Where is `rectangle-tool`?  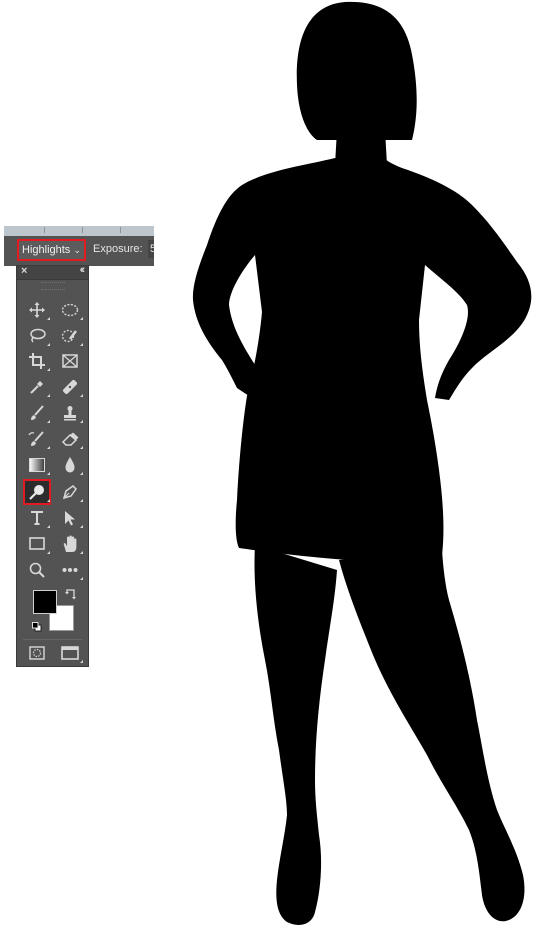 rectangle-tool is located at coordinates (37, 544).